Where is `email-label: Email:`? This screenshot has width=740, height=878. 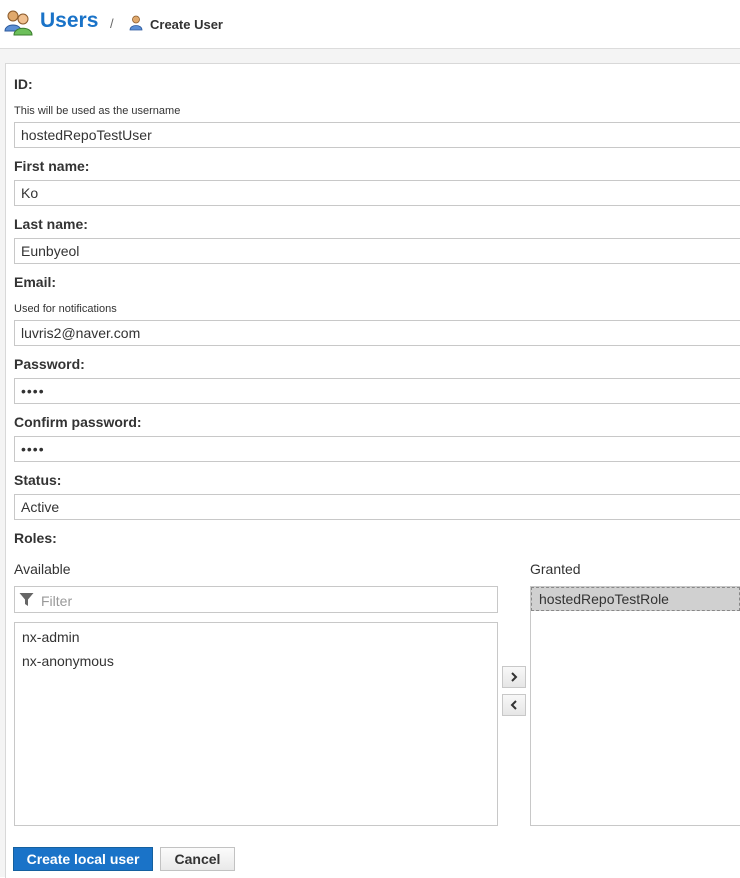
email-label: Email: is located at coordinates (35, 282).